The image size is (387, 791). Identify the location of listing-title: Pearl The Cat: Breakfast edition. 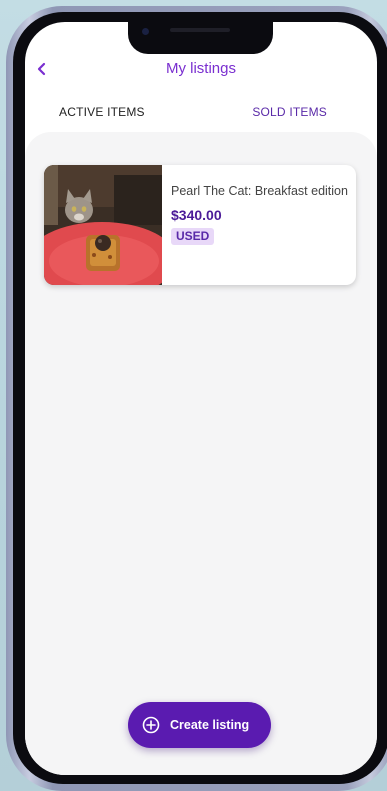
(259, 191).